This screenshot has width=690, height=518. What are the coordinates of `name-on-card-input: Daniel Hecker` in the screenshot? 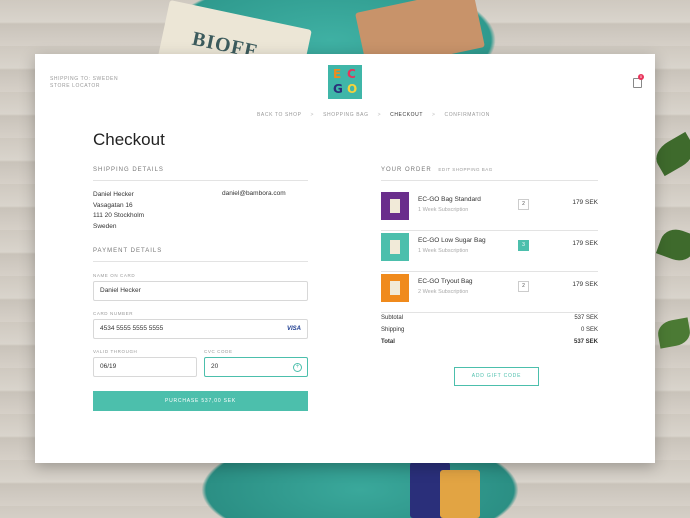 It's located at (200, 291).